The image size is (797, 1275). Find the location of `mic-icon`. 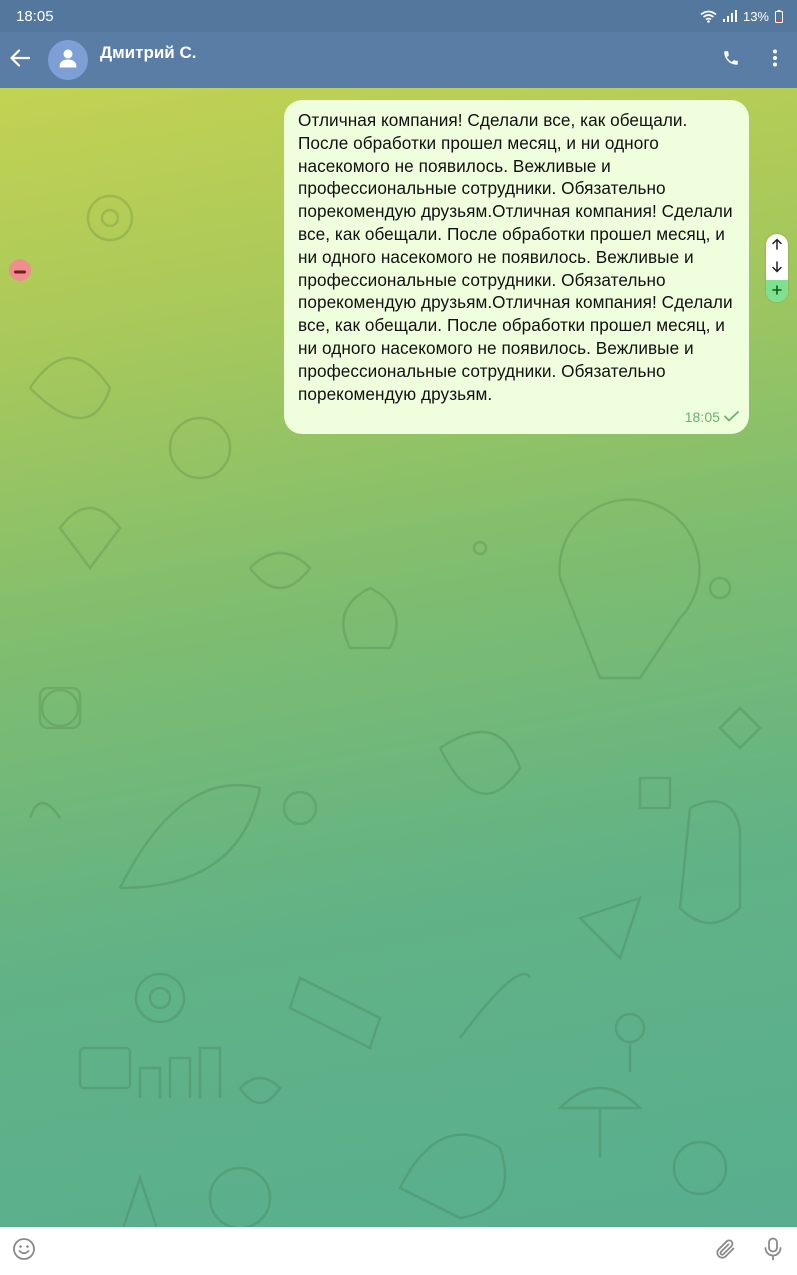

mic-icon is located at coordinates (773, 1251).